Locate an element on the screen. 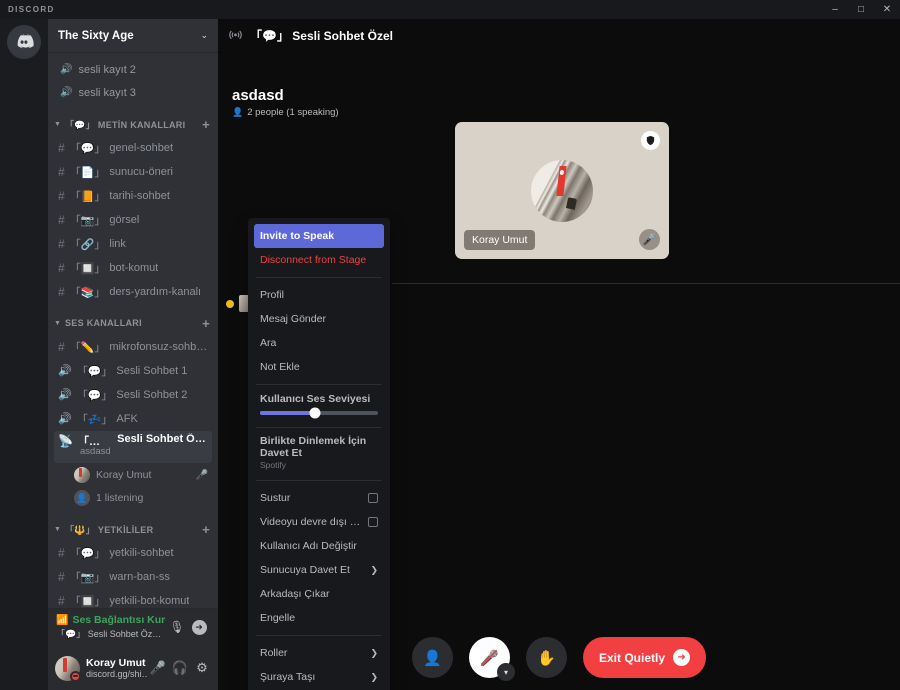  menu-item-kullanici-adi-degistir: Kullanıcı Adı Değiştir is located at coordinates (319, 546).